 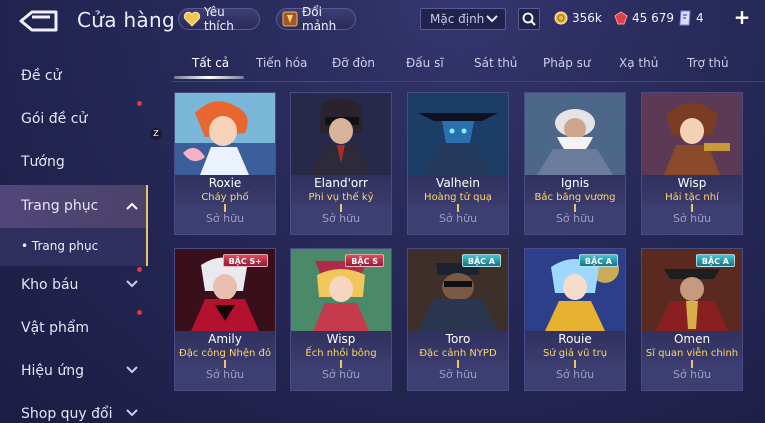 I want to click on voucher-amount: 4, so click(x=700, y=18).